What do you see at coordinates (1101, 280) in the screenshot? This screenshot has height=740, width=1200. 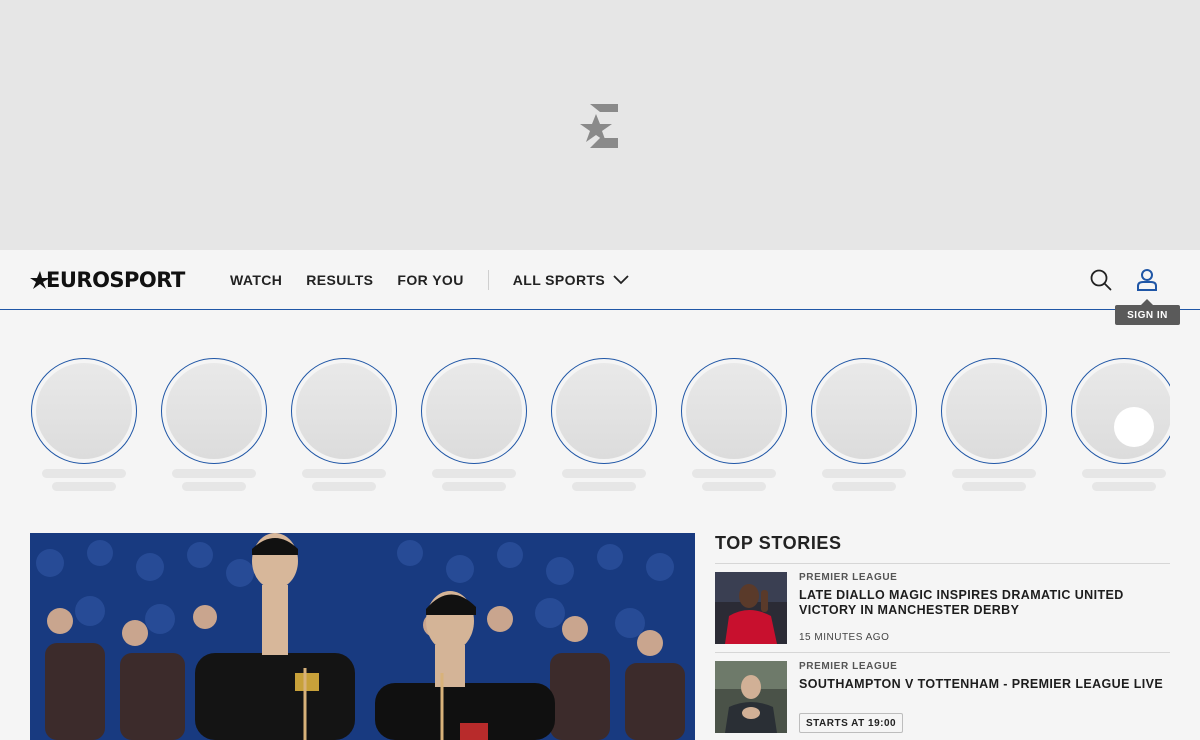 I see `search-icon` at bounding box center [1101, 280].